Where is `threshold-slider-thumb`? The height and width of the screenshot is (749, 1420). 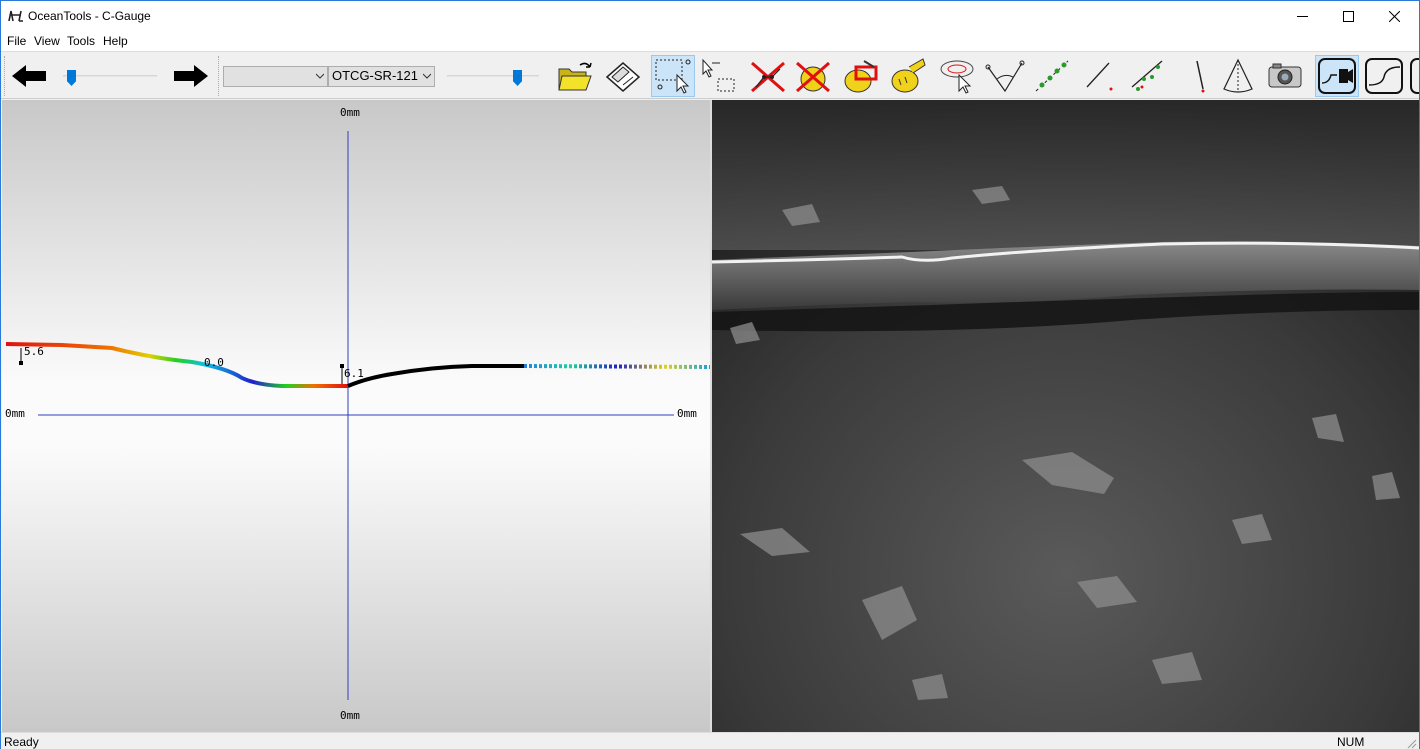 threshold-slider-thumb is located at coordinates (517, 78).